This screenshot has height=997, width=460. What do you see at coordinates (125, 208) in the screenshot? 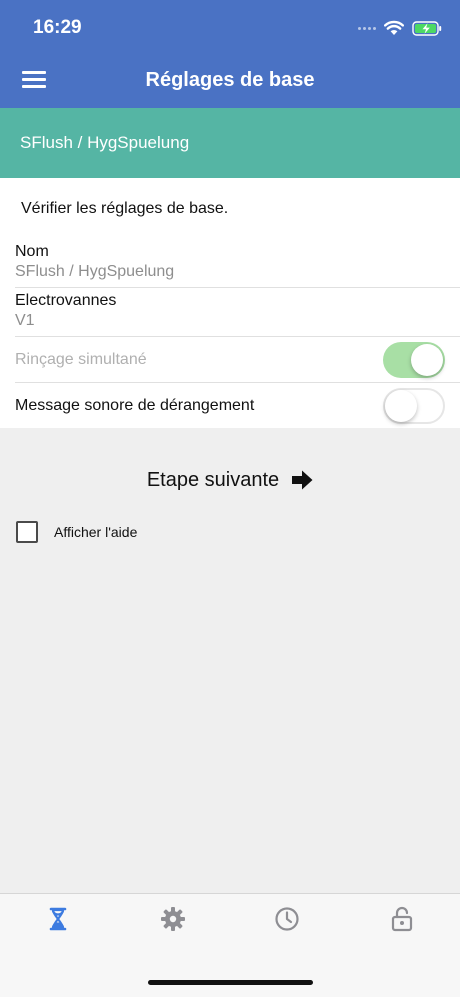
I see `intro-text: Vérifier les réglages de base.` at bounding box center [125, 208].